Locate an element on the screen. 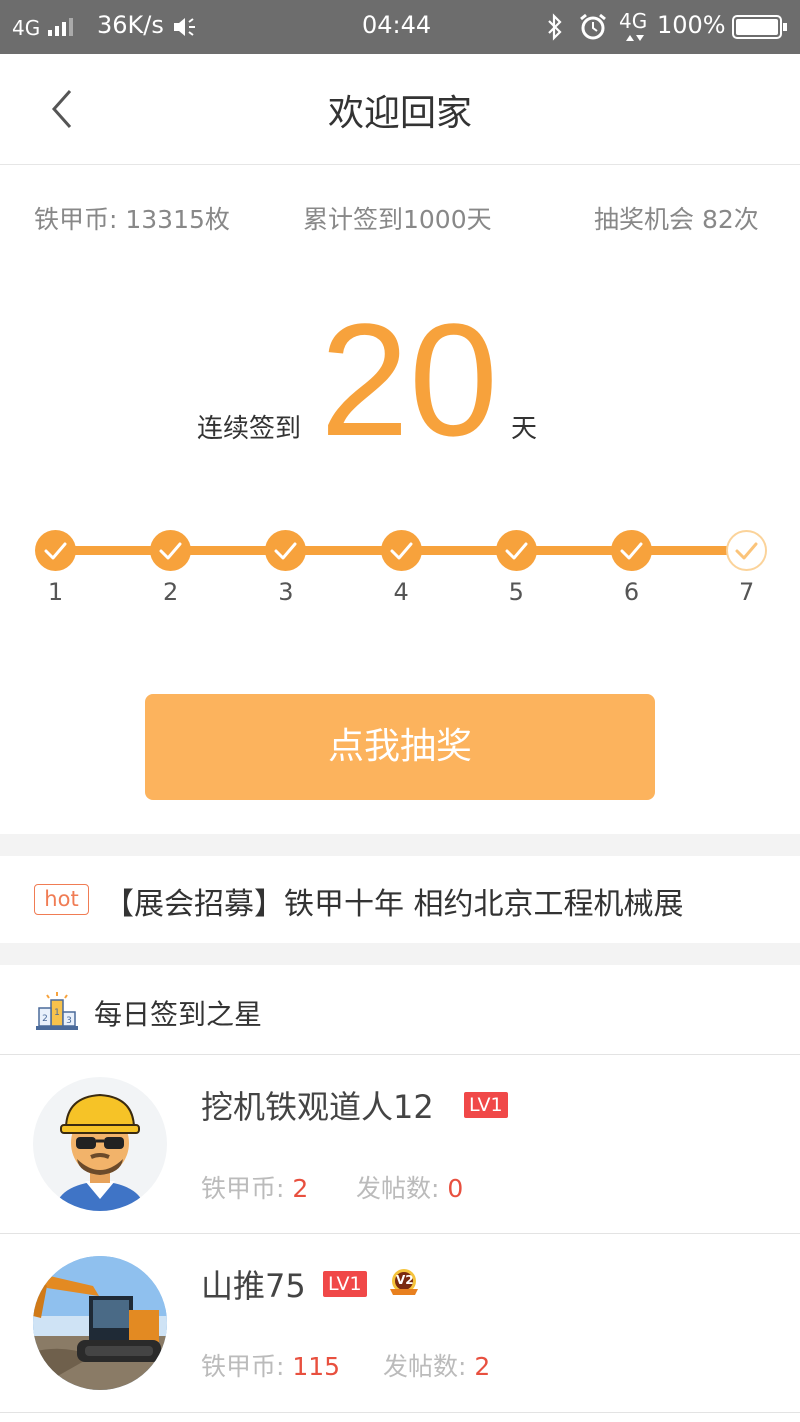 The width and height of the screenshot is (800, 1422). lottery-chances: 抽奖机会 82次 is located at coordinates (676, 219).